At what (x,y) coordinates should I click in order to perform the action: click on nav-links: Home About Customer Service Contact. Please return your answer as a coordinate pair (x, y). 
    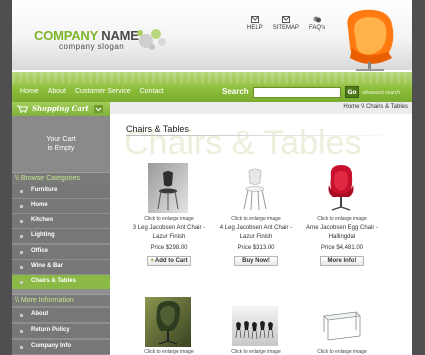
    Looking at the image, I should click on (92, 91).